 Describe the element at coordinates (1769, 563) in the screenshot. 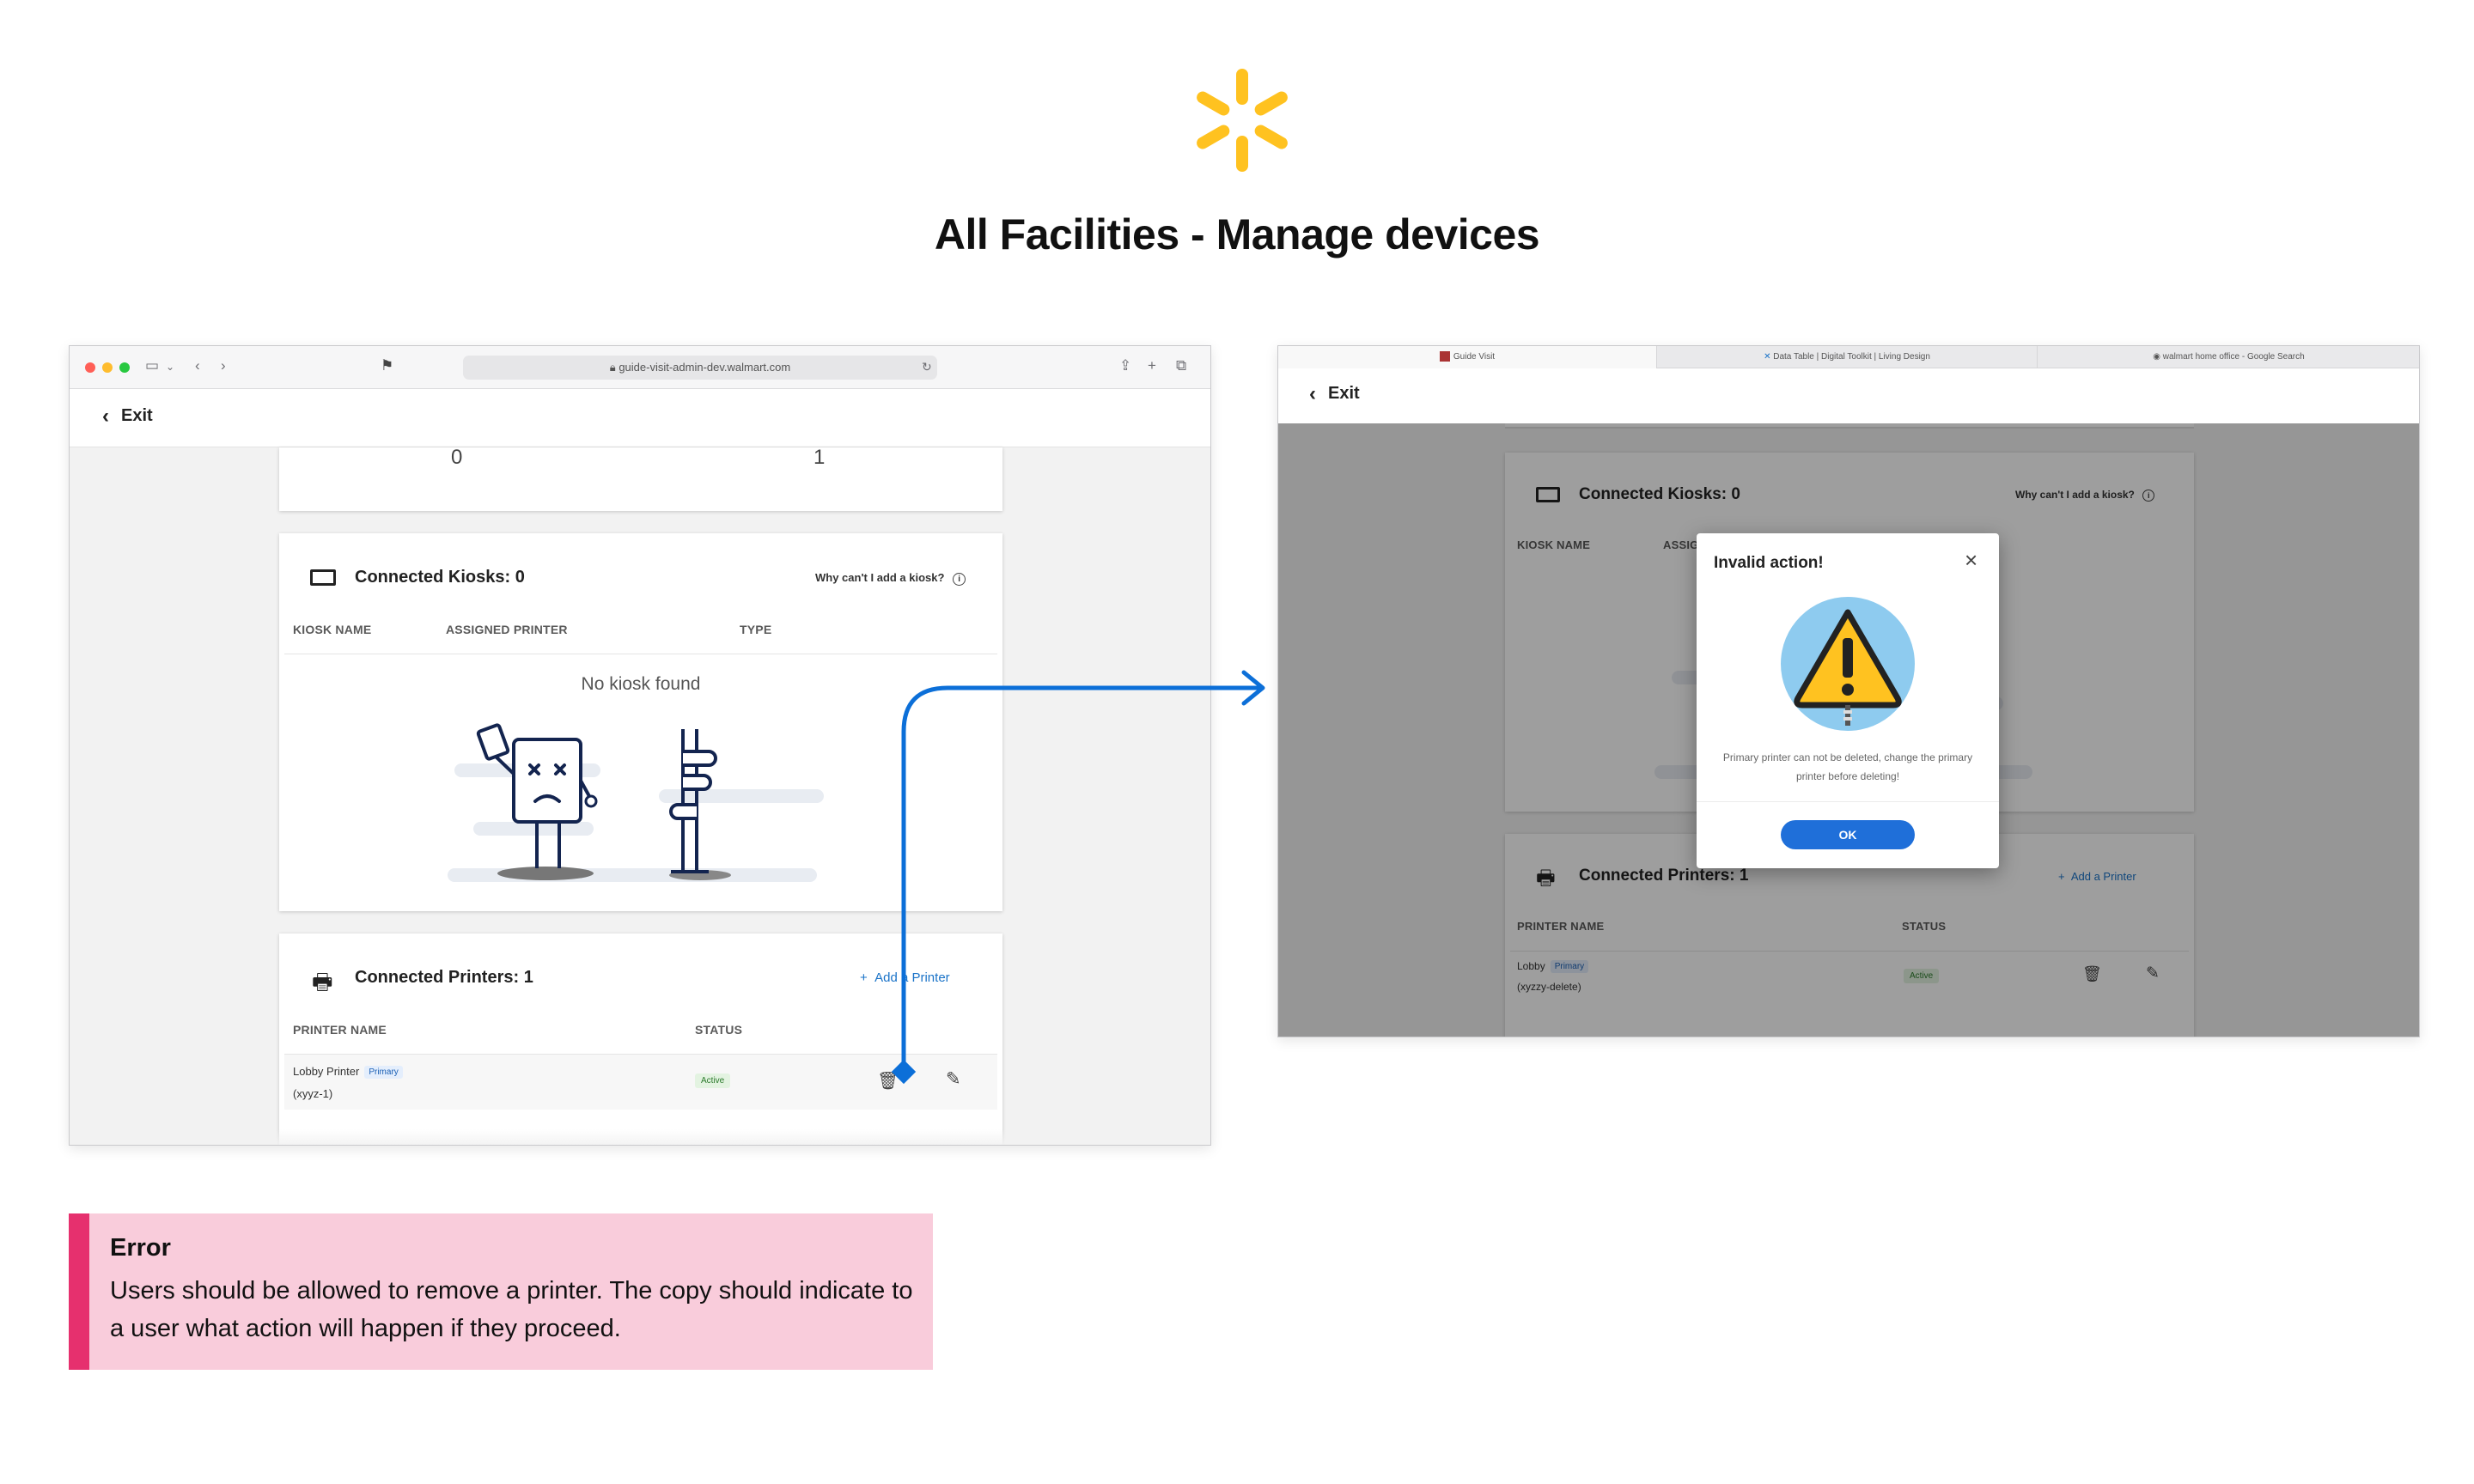

I see `modal-title: Invalid action!` at that location.